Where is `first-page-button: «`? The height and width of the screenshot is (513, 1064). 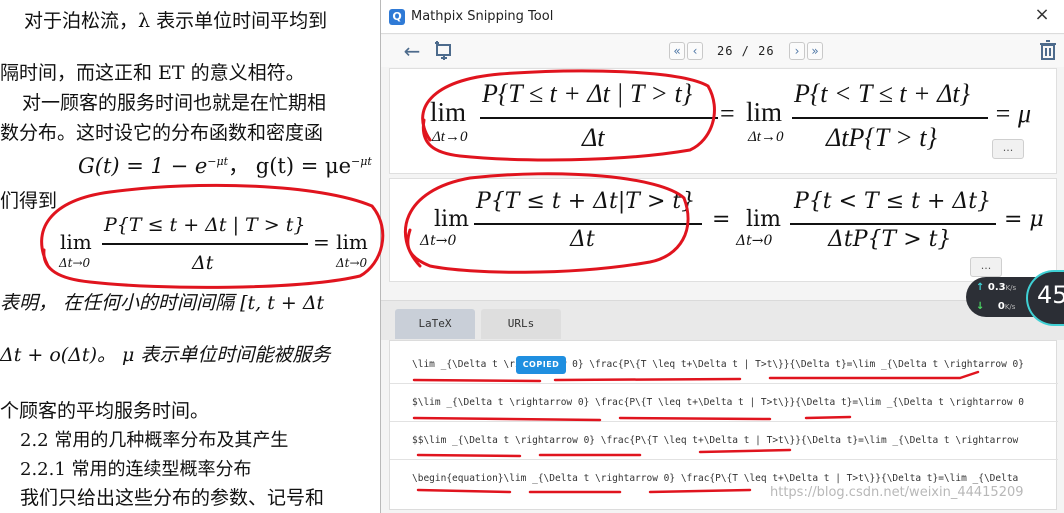
first-page-button: « is located at coordinates (677, 51).